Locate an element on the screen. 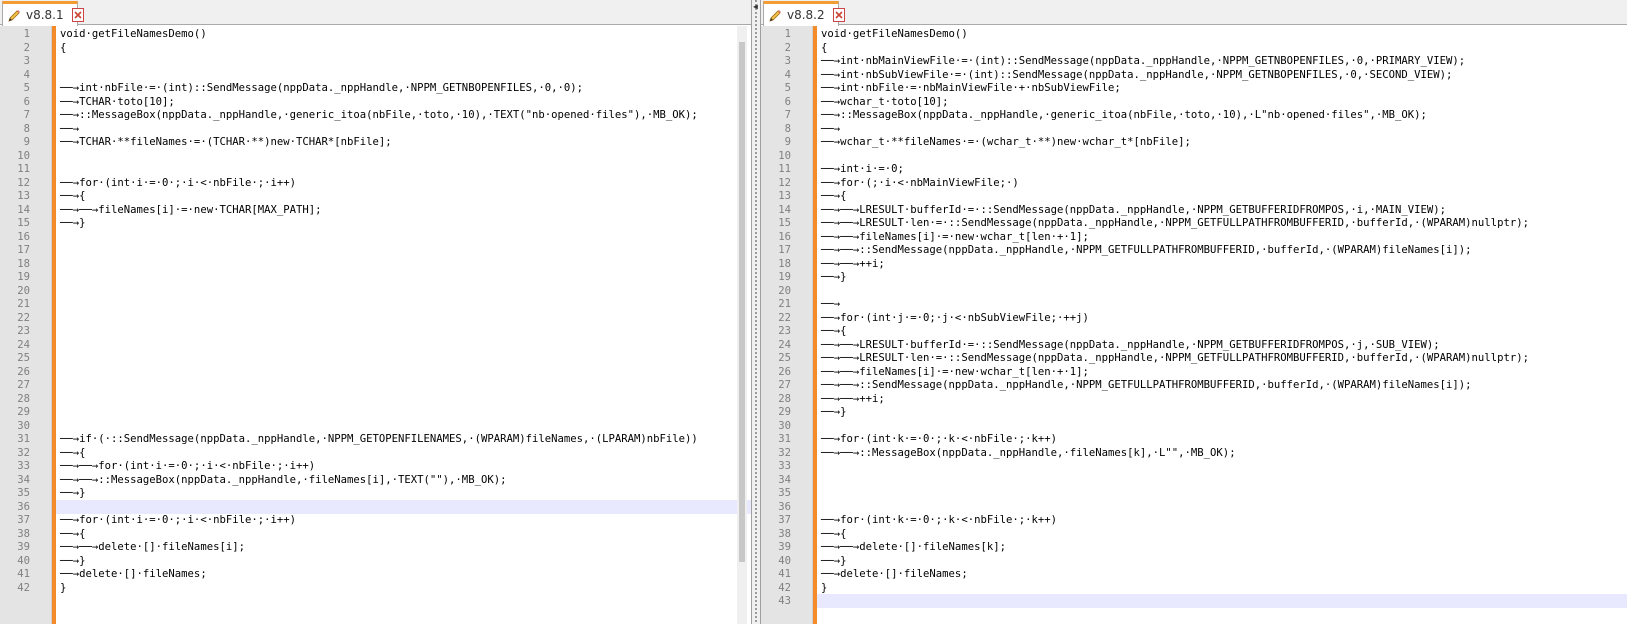  code-line: ──→──→delete·[]·fileNames[i]; is located at coordinates (403, 547).